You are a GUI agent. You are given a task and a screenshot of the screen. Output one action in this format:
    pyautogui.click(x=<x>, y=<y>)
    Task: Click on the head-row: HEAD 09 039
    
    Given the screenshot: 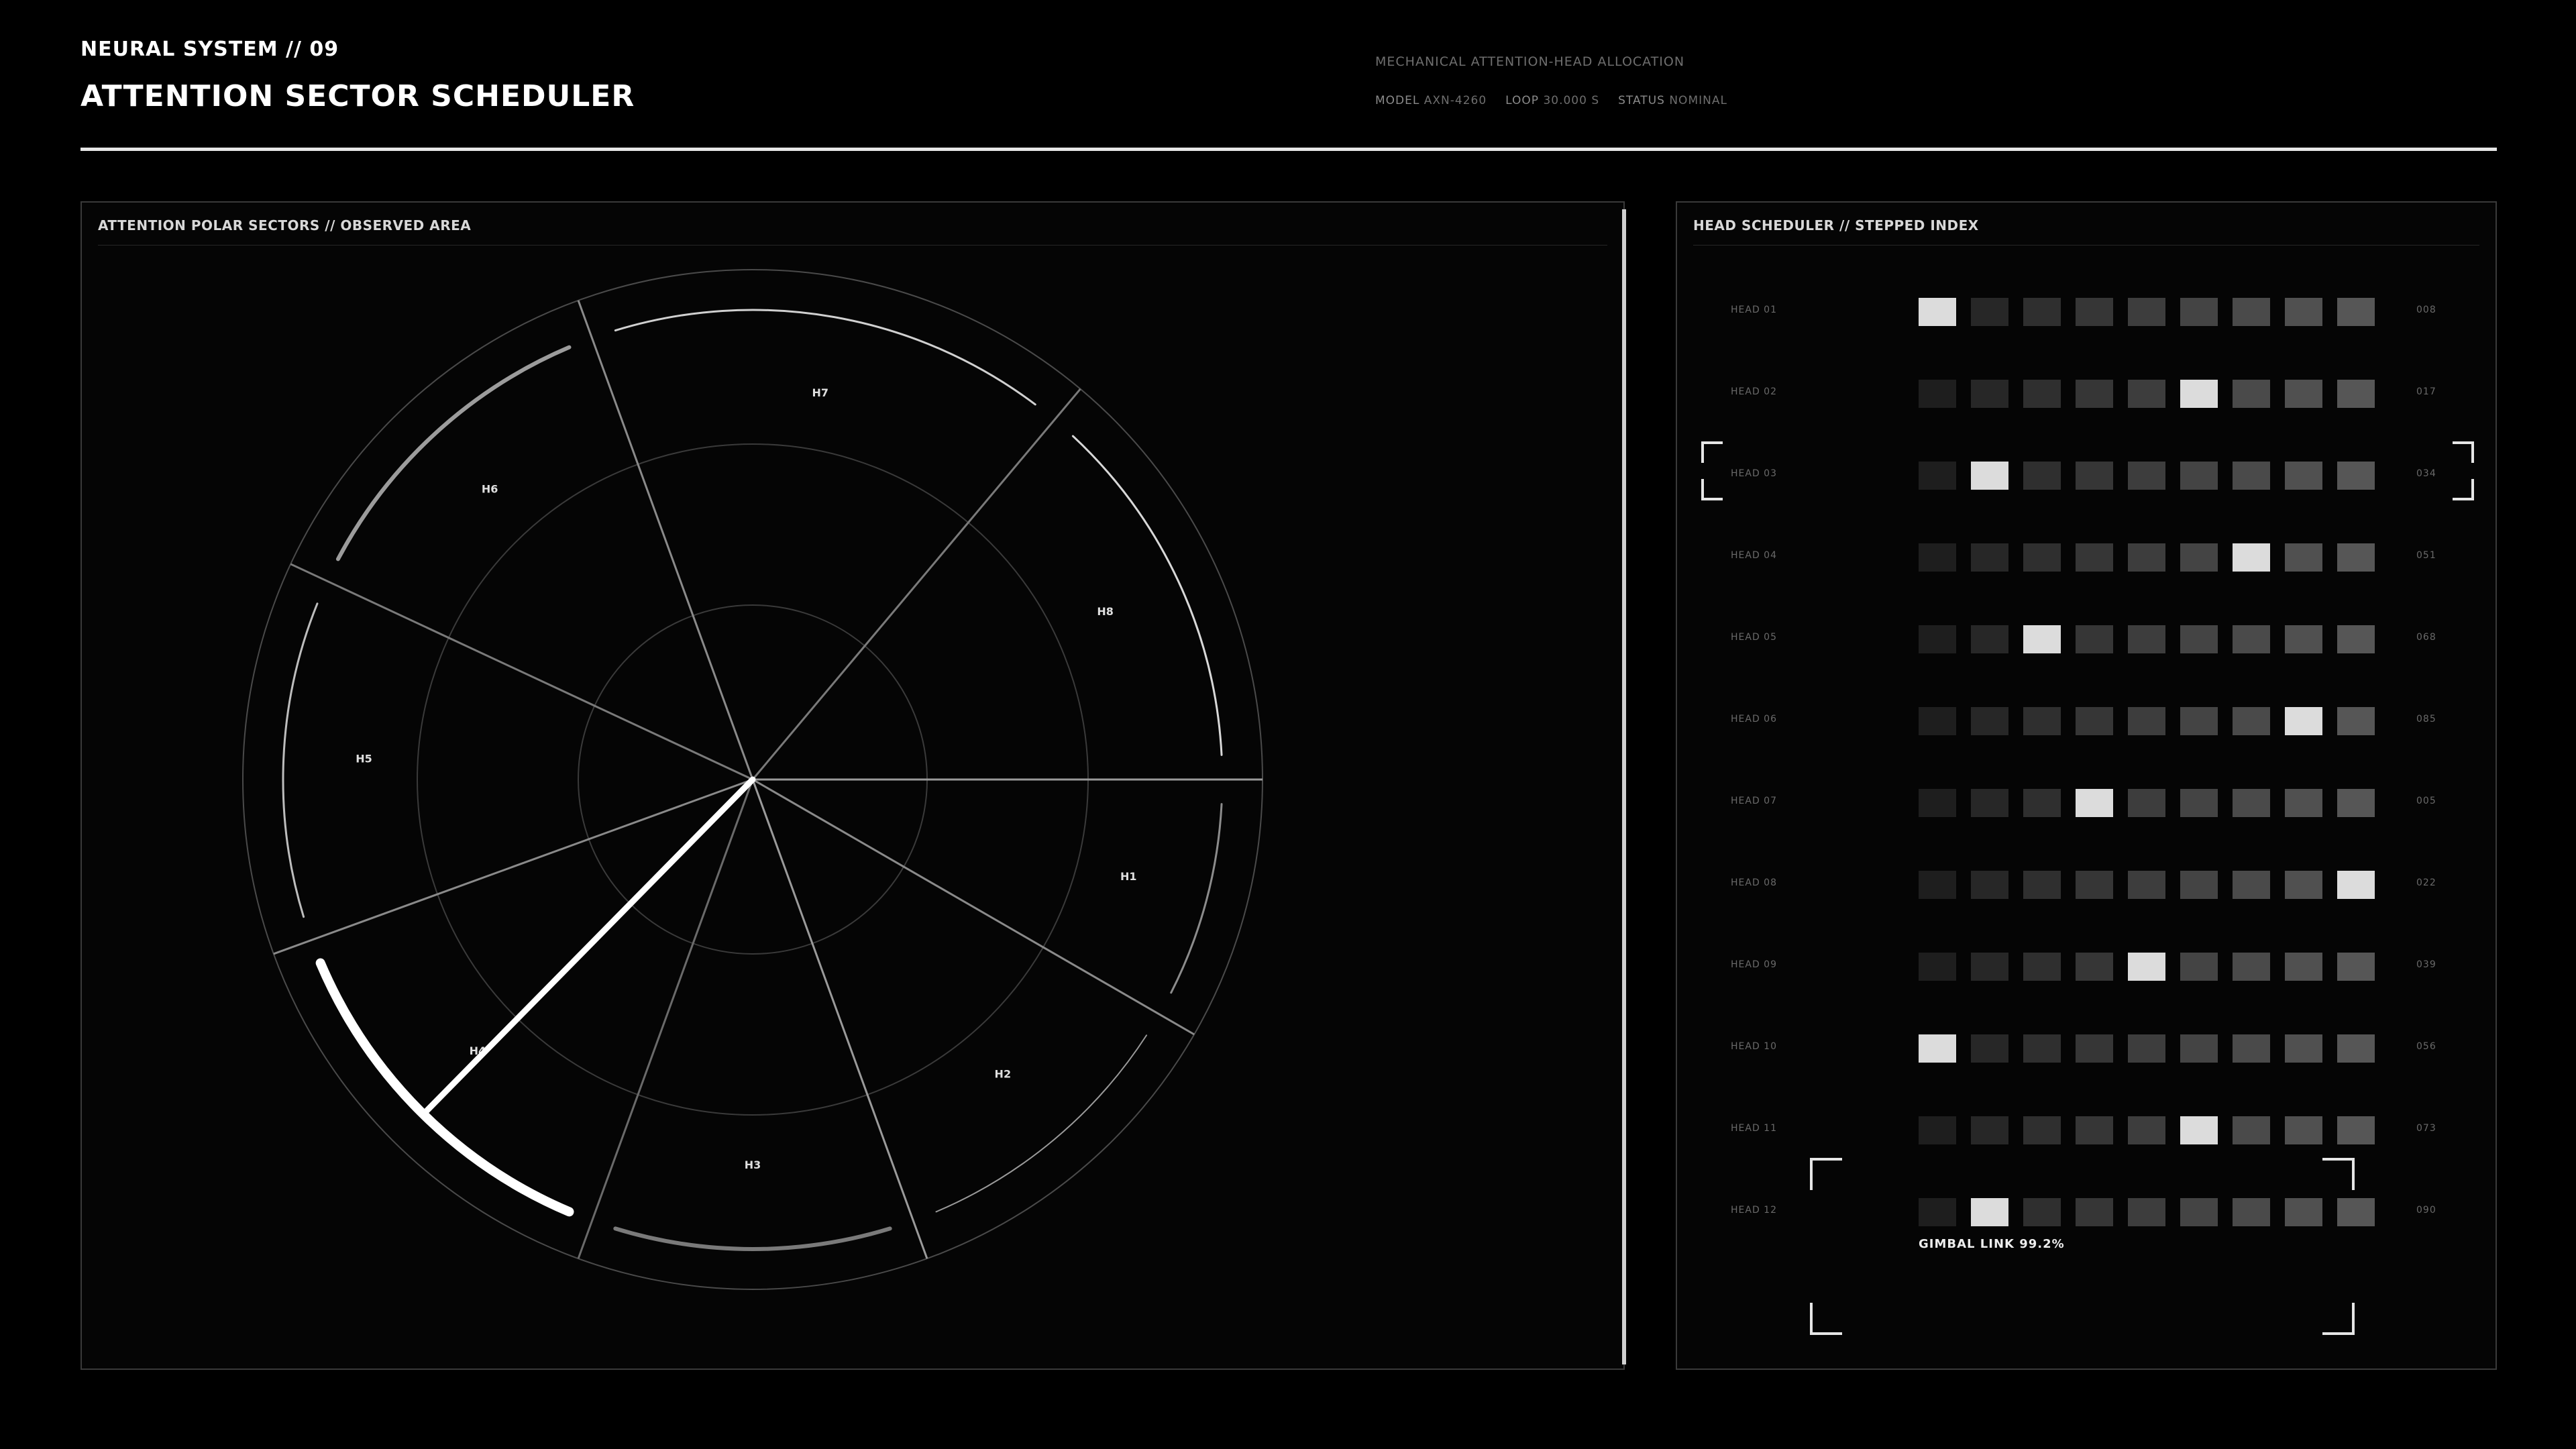 What is the action you would take?
    pyautogui.click(x=2087, y=966)
    